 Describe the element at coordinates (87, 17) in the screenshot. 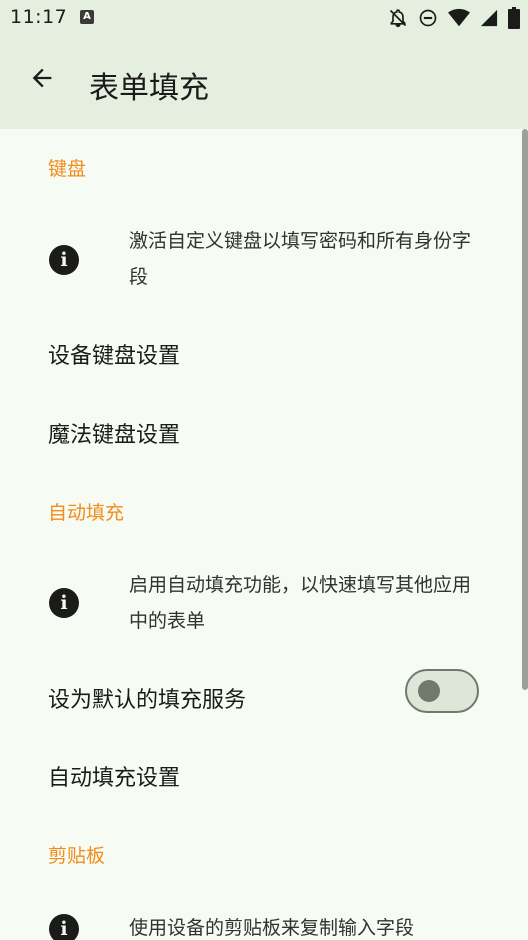

I see `app-notification-icon: A` at that location.